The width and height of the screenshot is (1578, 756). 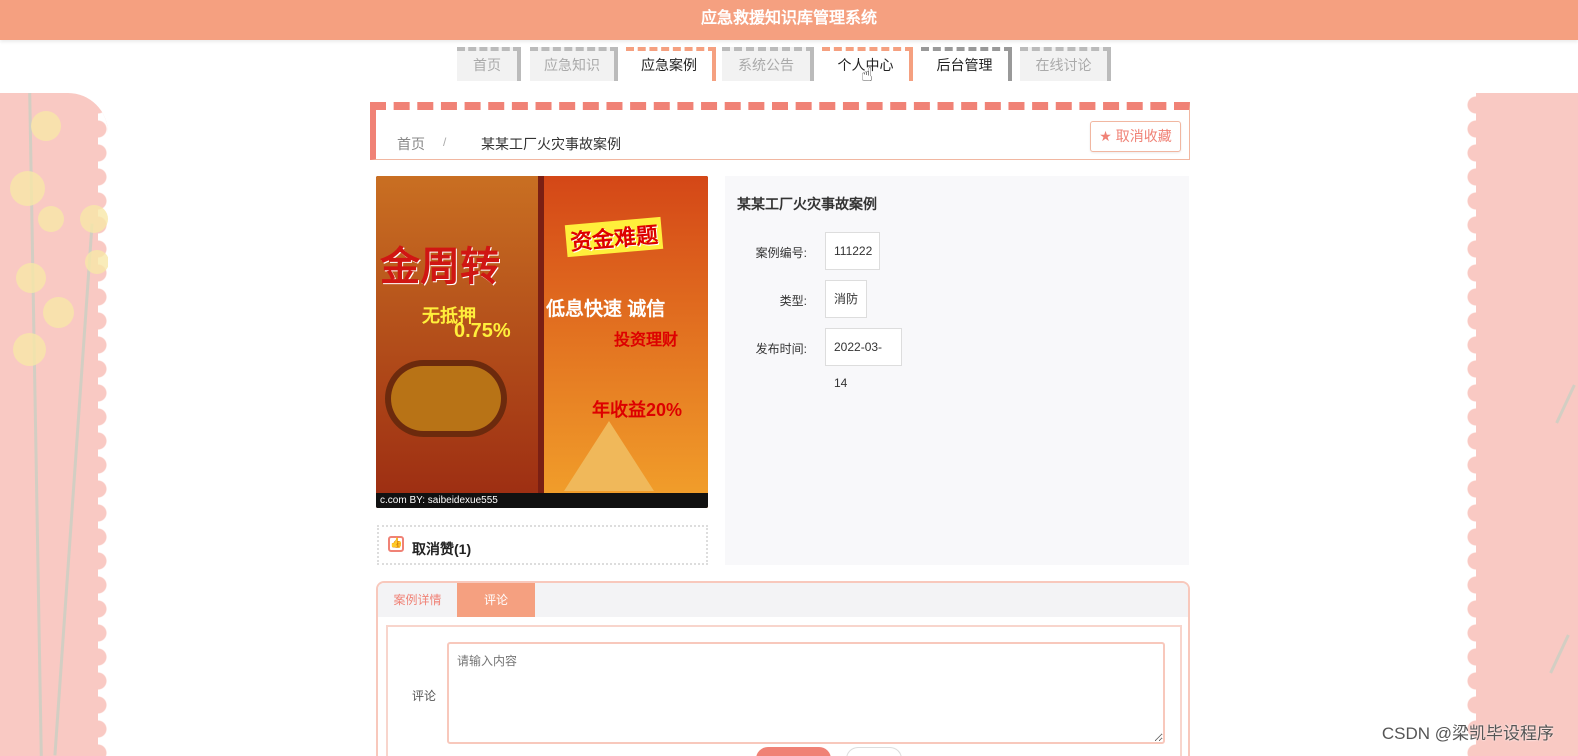 What do you see at coordinates (440, 267) in the screenshot?
I see `poster-left-title: 金周转` at bounding box center [440, 267].